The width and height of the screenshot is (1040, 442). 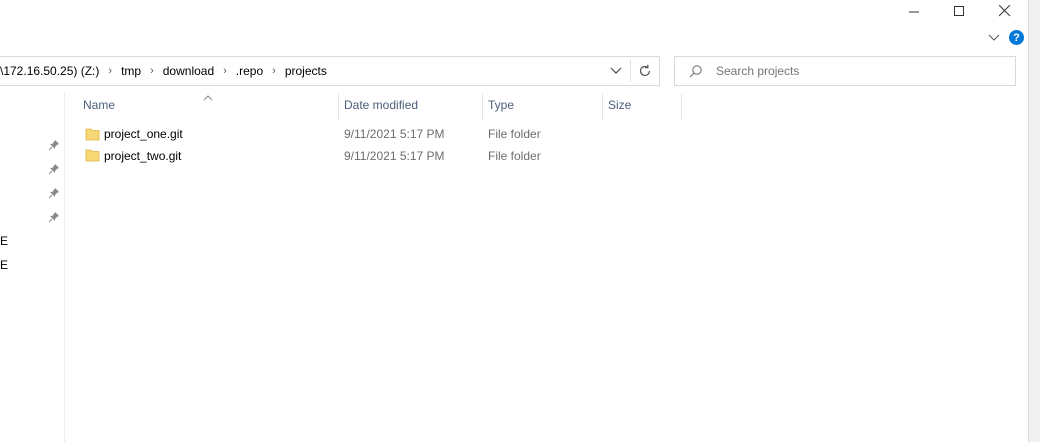 I want to click on help-label: ?, so click(x=1016, y=37).